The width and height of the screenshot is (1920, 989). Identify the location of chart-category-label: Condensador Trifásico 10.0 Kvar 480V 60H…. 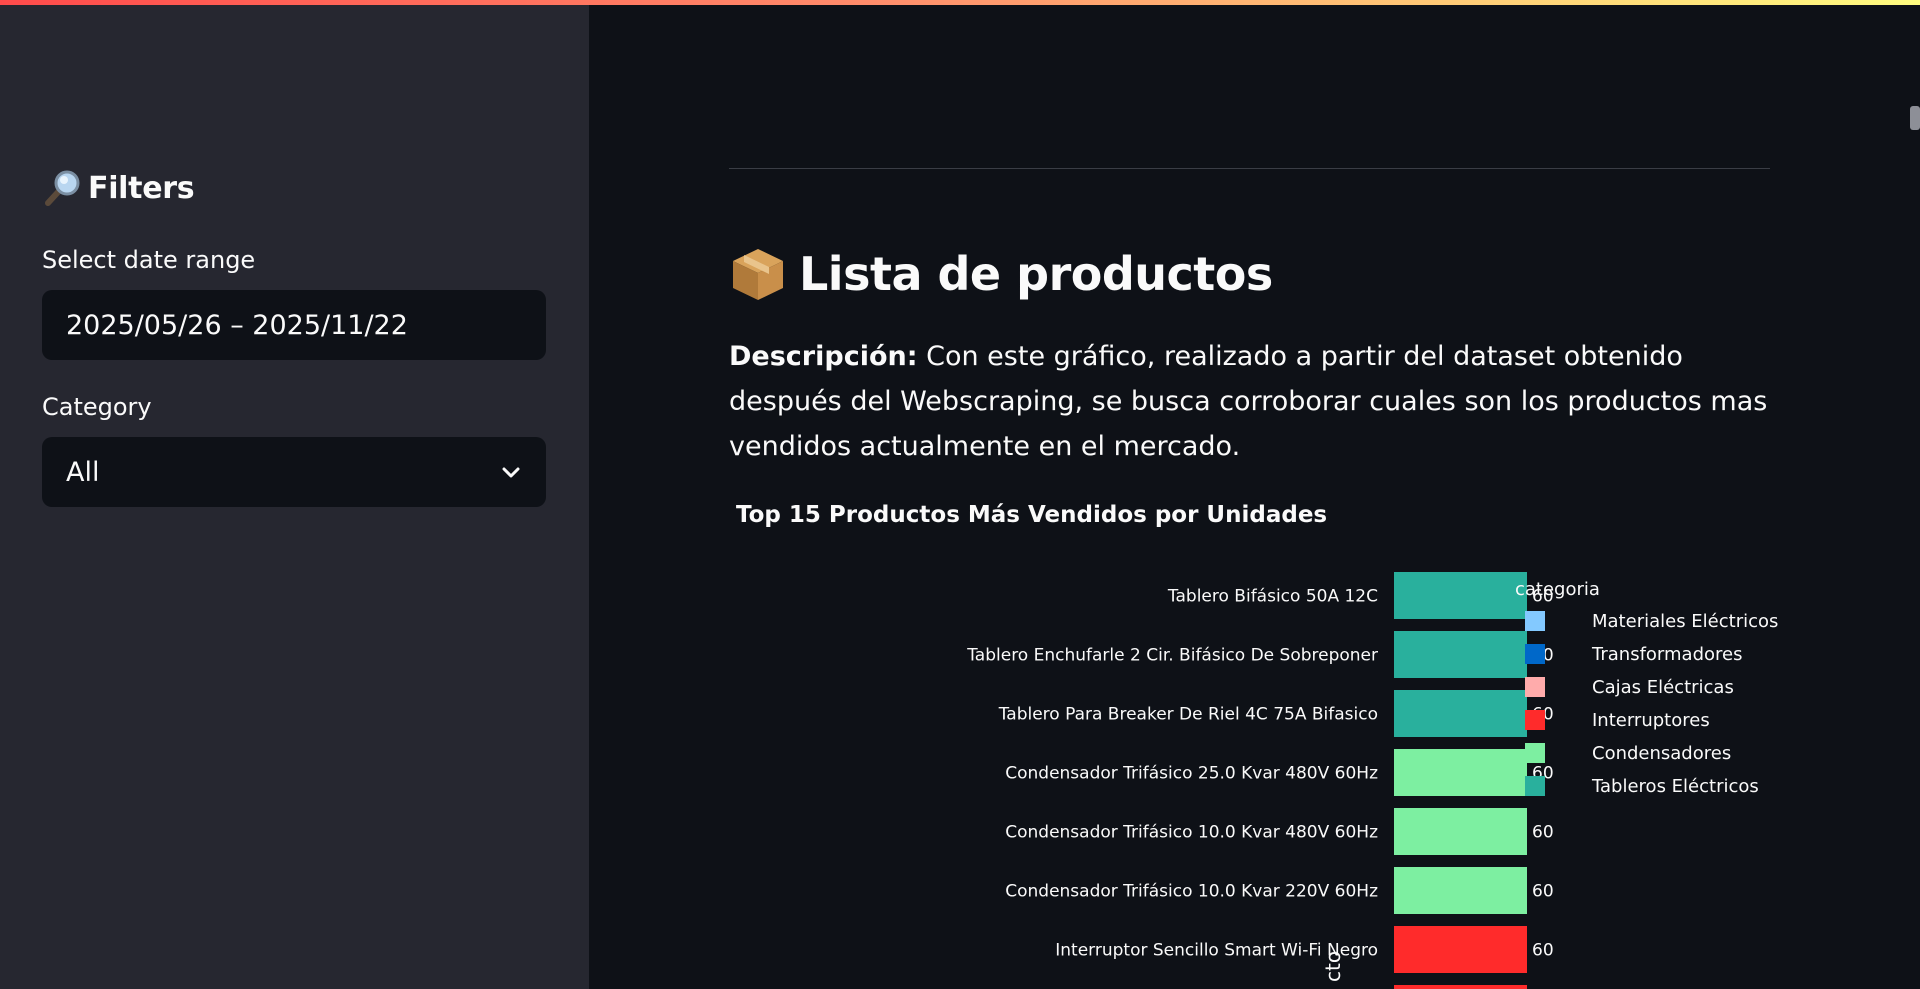
(1191, 833).